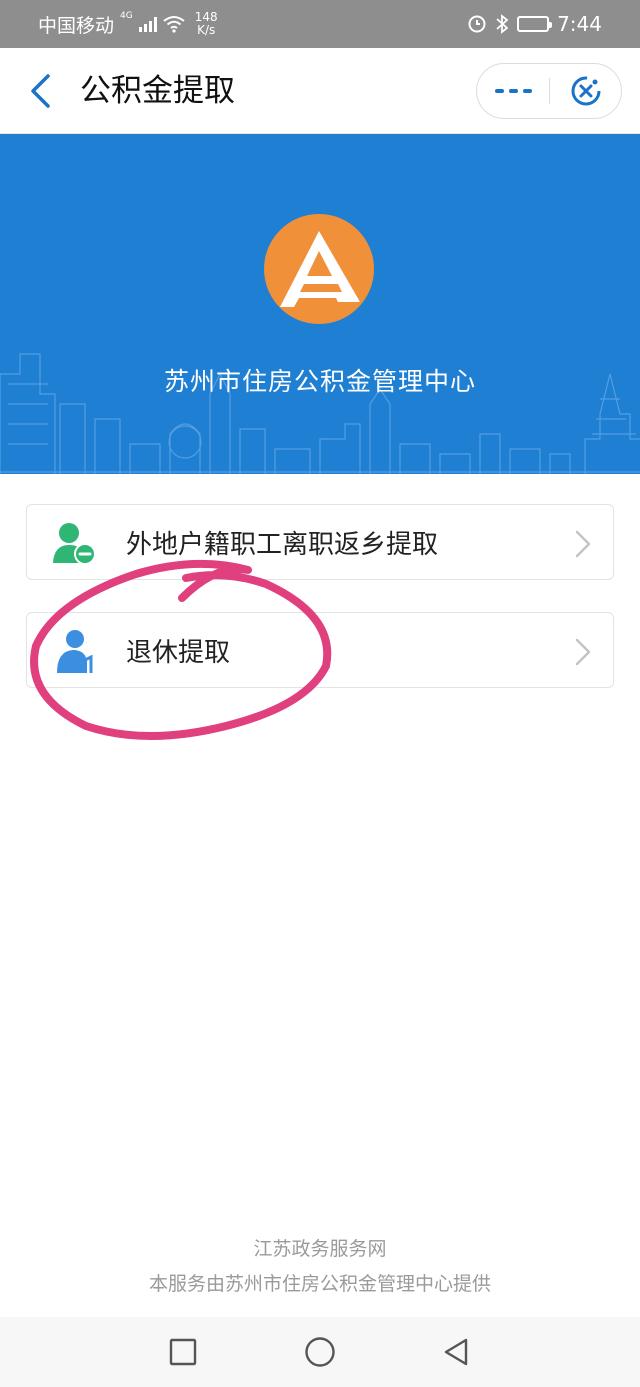 This screenshot has width=640, height=1387. I want to click on user-minus-icon, so click(74, 544).